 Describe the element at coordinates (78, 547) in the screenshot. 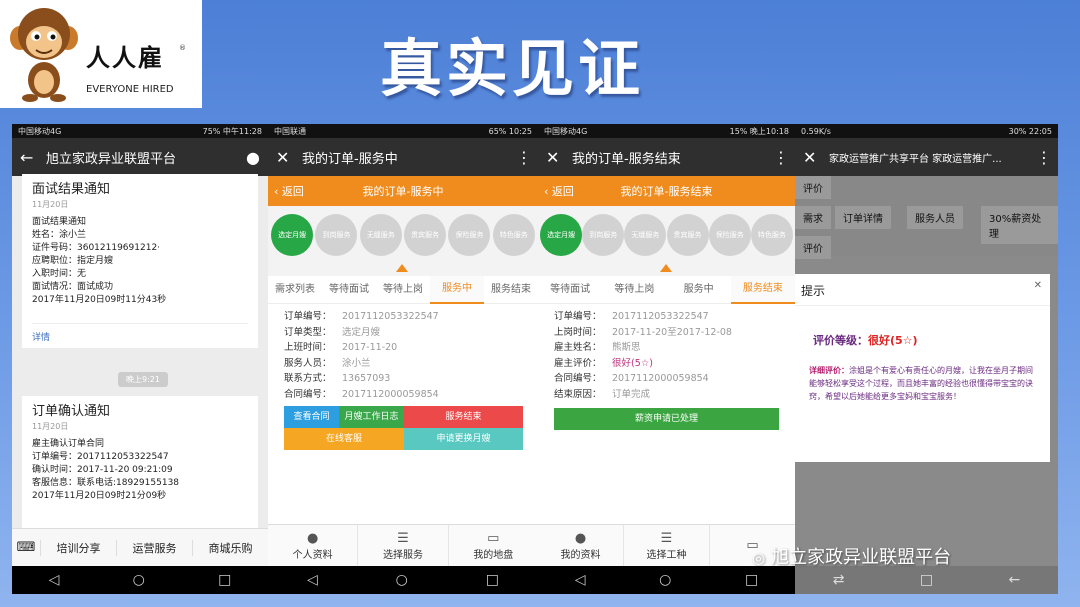

I see `menu-training: 培训分享` at that location.